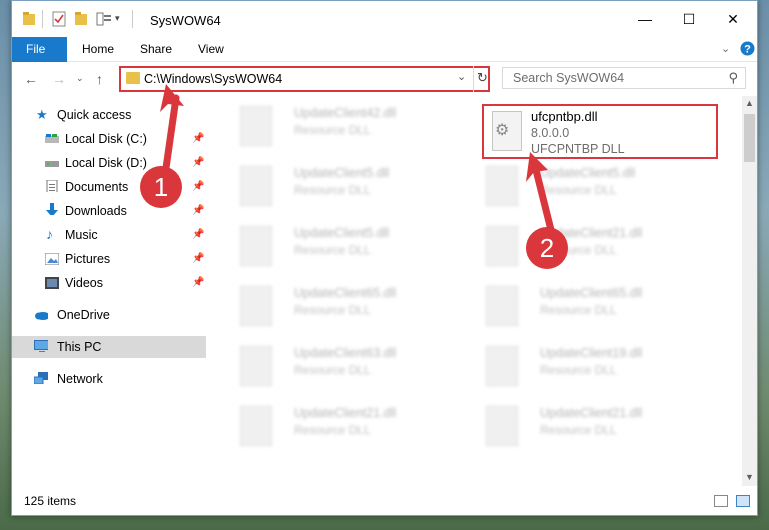 Image resolution: width=769 pixels, height=530 pixels. Describe the element at coordinates (547, 248) in the screenshot. I see `step-marker-2: 2` at that location.